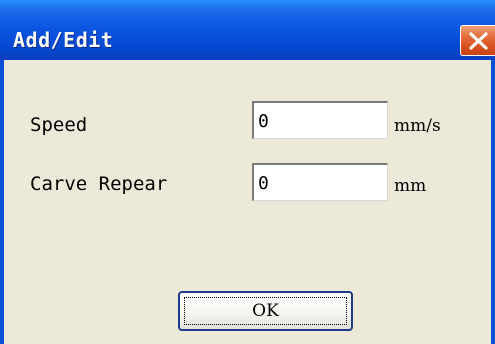 The image size is (495, 344). I want to click on speed-unit: mm/s, so click(417, 126).